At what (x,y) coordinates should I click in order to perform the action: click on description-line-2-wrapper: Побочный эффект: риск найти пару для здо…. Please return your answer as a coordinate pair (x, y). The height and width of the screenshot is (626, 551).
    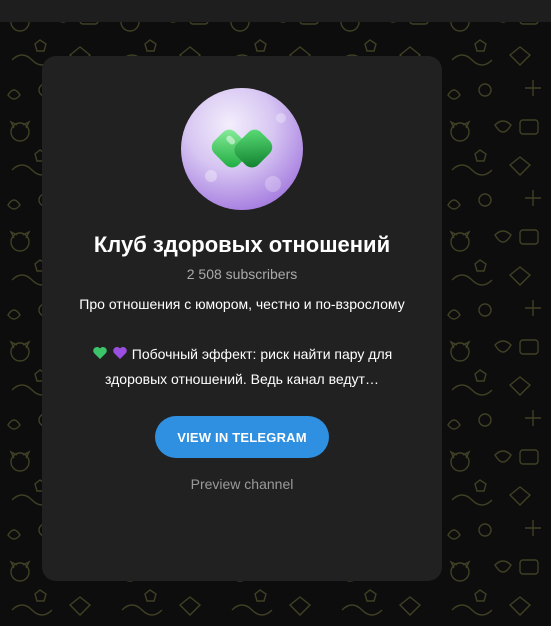
    Looking at the image, I should click on (242, 367).